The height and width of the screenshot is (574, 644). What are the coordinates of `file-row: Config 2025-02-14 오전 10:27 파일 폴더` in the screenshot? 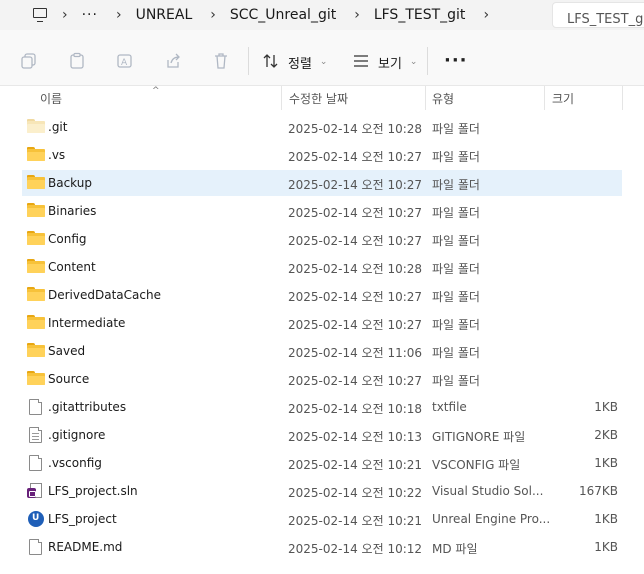 It's located at (322, 239).